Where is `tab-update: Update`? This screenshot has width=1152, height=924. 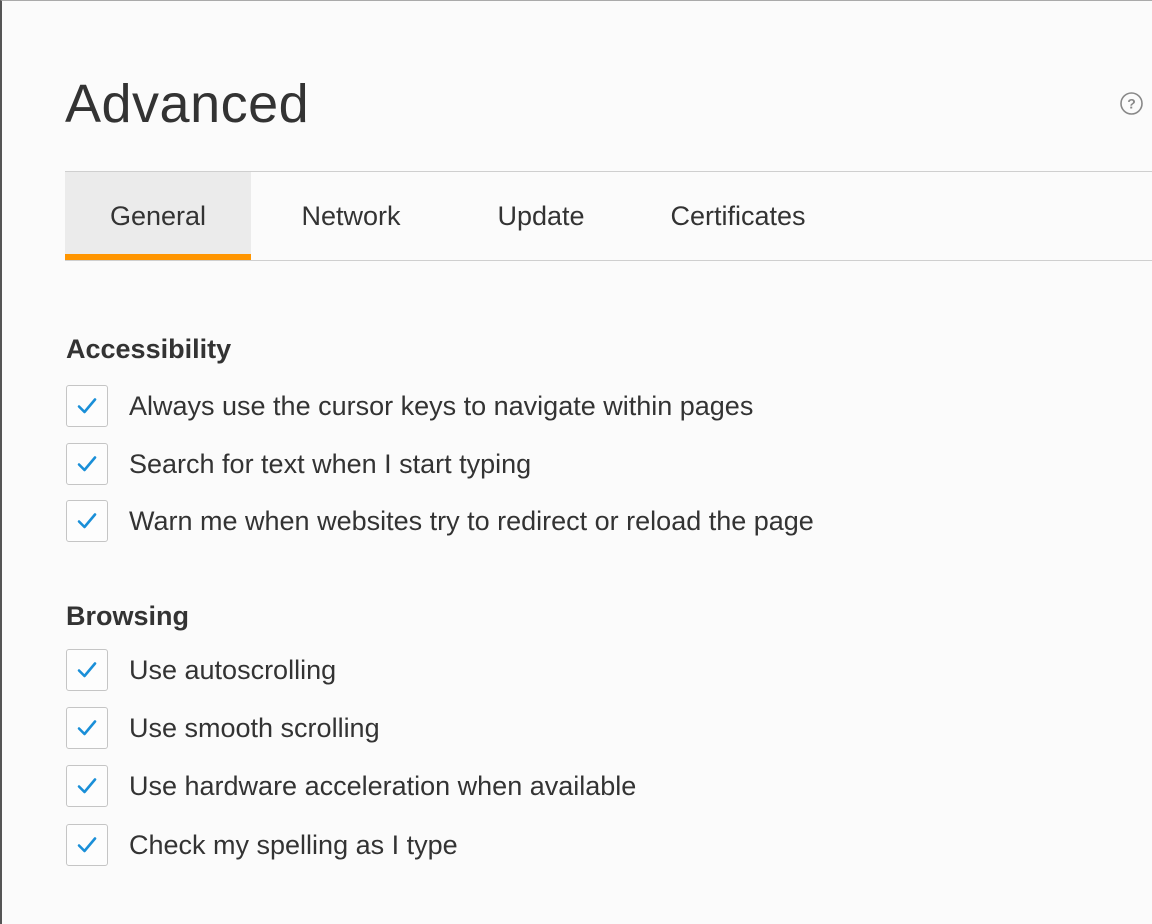 tab-update: Update is located at coordinates (541, 216).